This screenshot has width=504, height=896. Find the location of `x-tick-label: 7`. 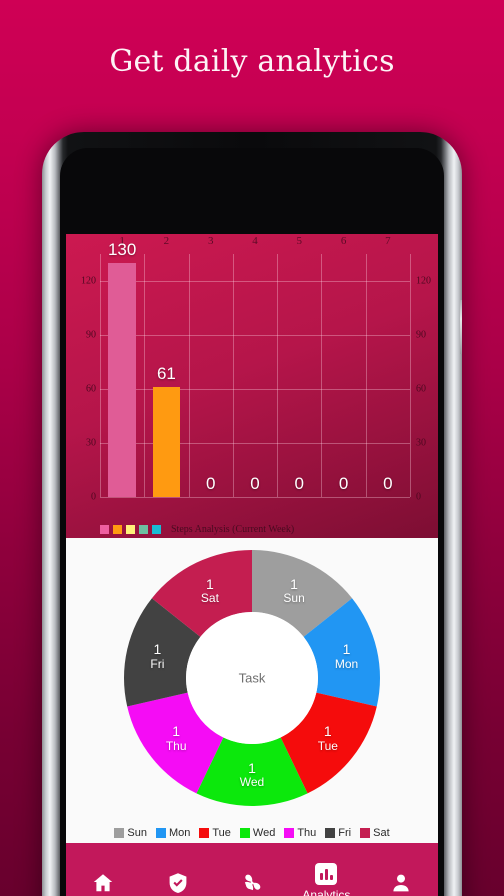

x-tick-label: 7 is located at coordinates (388, 241).